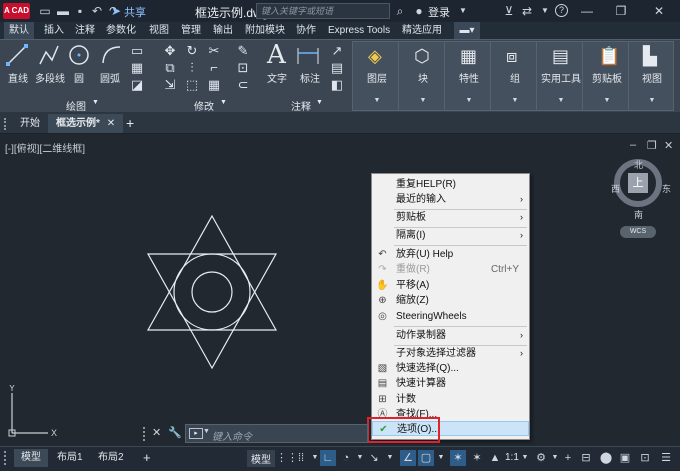 The width and height of the screenshot is (680, 471). Describe the element at coordinates (568, 458) in the screenshot. I see `add-icon: +` at that location.